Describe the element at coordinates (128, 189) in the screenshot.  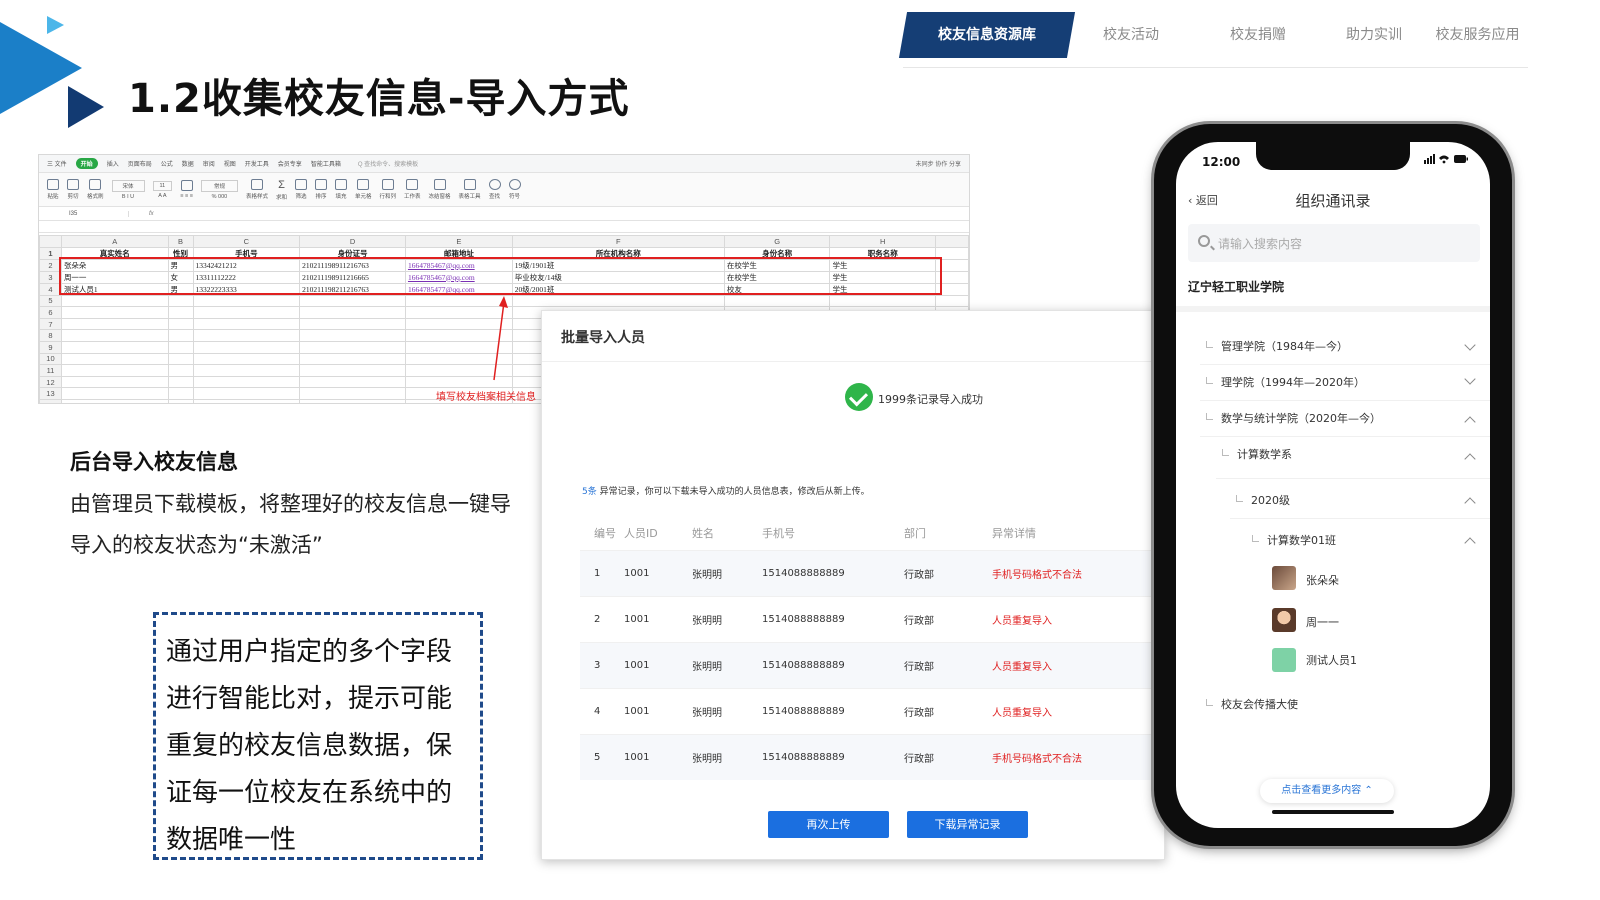
I see `ribbon-font: 宋体 B I U` at that location.